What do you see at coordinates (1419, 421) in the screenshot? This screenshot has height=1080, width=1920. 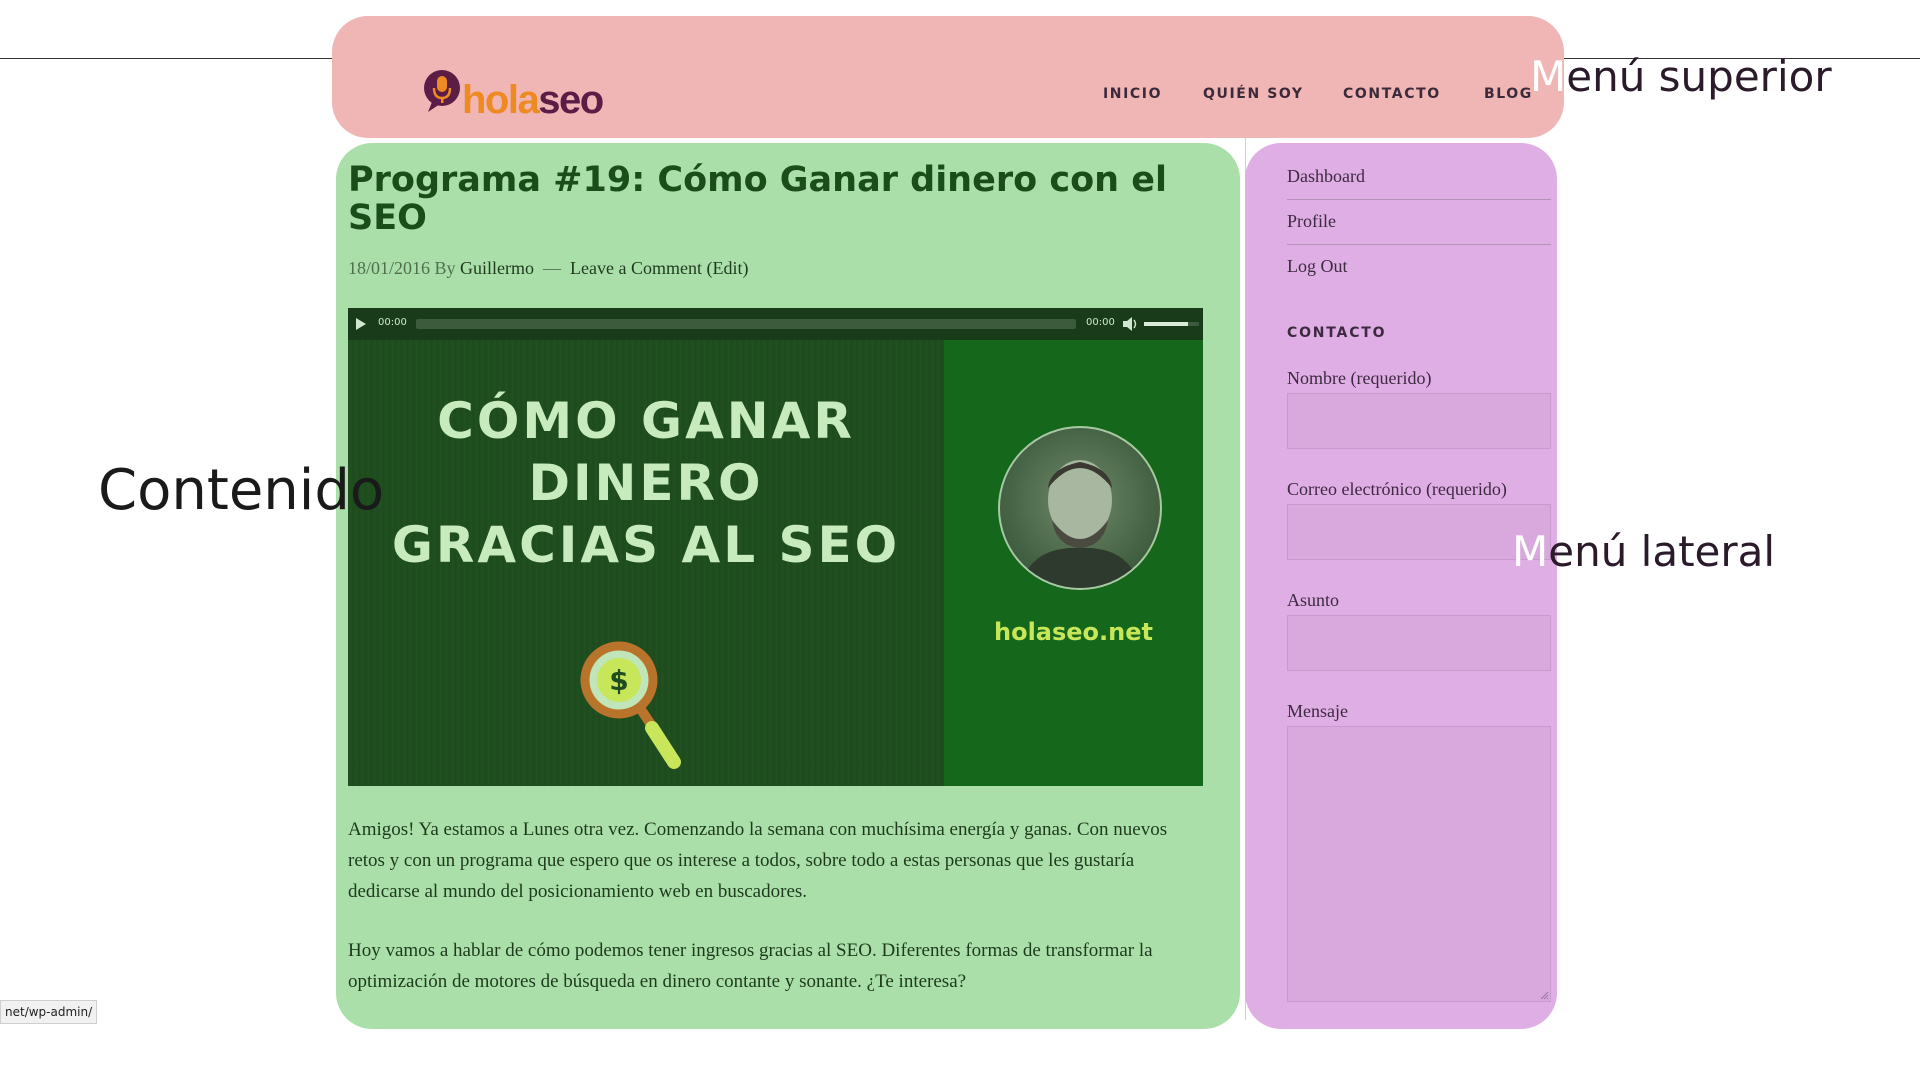 I see `name-field` at bounding box center [1419, 421].